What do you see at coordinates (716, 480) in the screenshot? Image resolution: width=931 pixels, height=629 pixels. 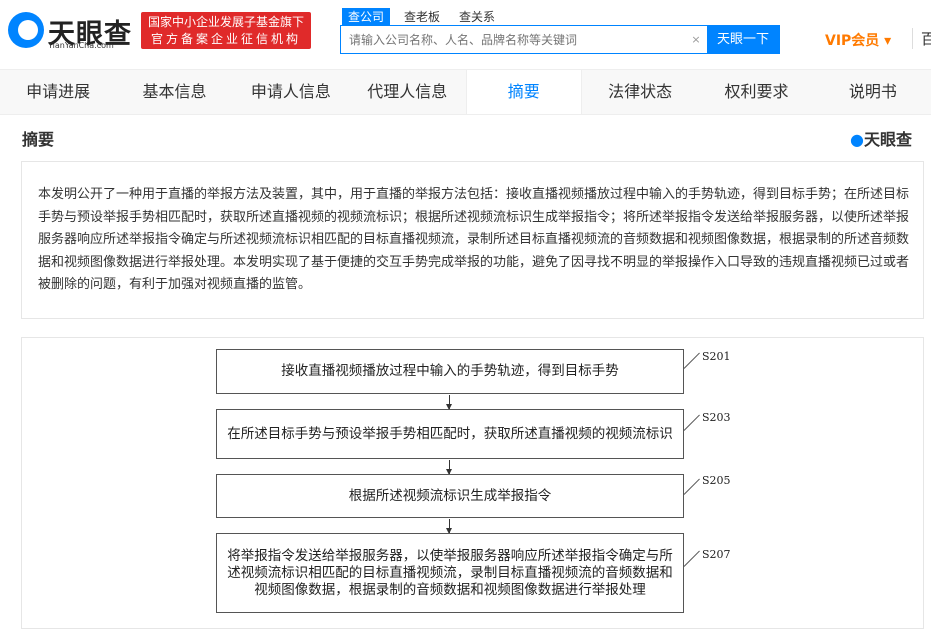 I see `step-label: S205` at bounding box center [716, 480].